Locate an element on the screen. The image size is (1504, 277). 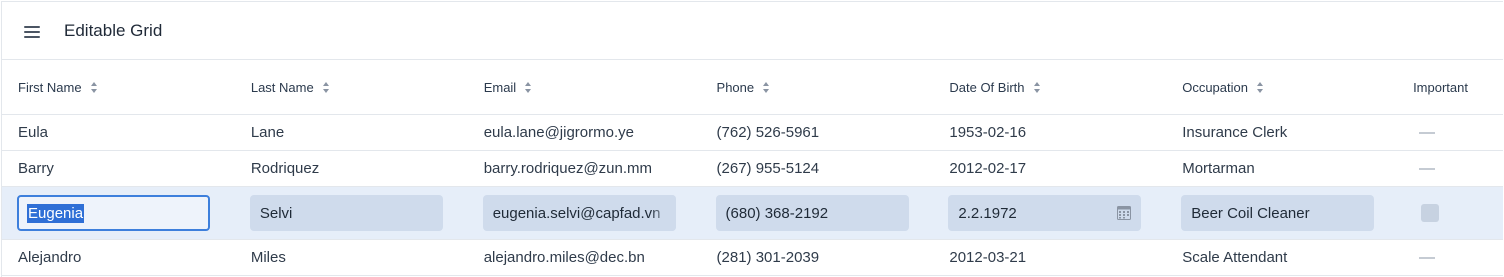
cell-phone: (762) 526-5961 is located at coordinates (817, 132).